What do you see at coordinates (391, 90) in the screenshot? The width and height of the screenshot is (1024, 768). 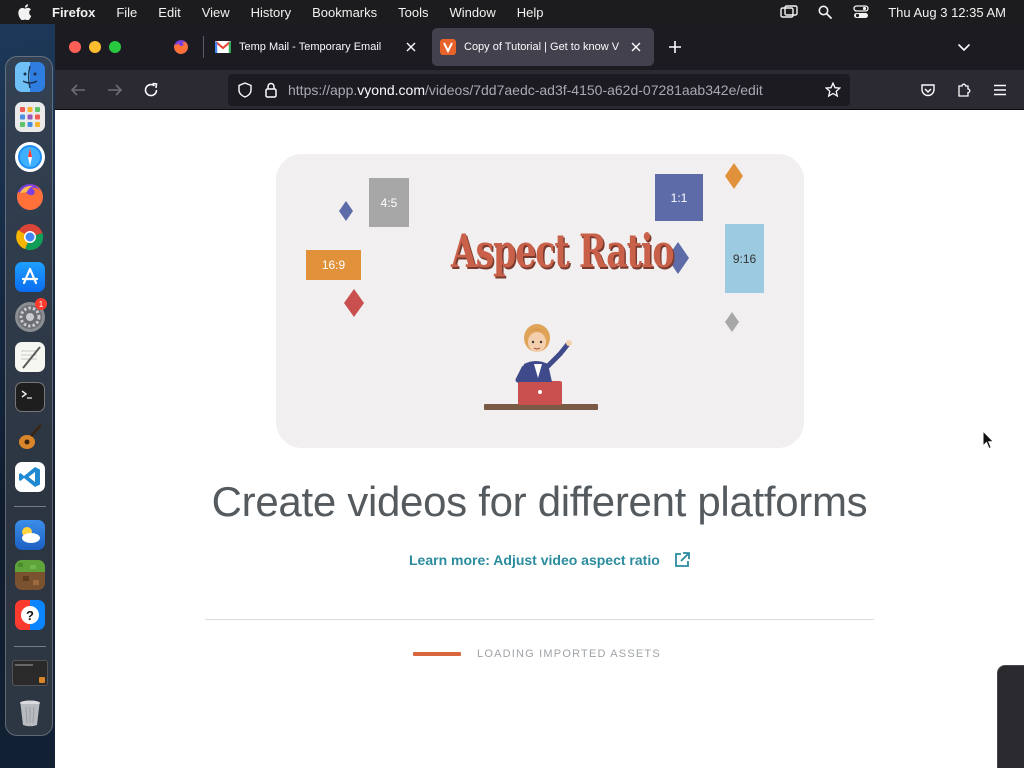 I see `url-domain: vyond.com` at bounding box center [391, 90].